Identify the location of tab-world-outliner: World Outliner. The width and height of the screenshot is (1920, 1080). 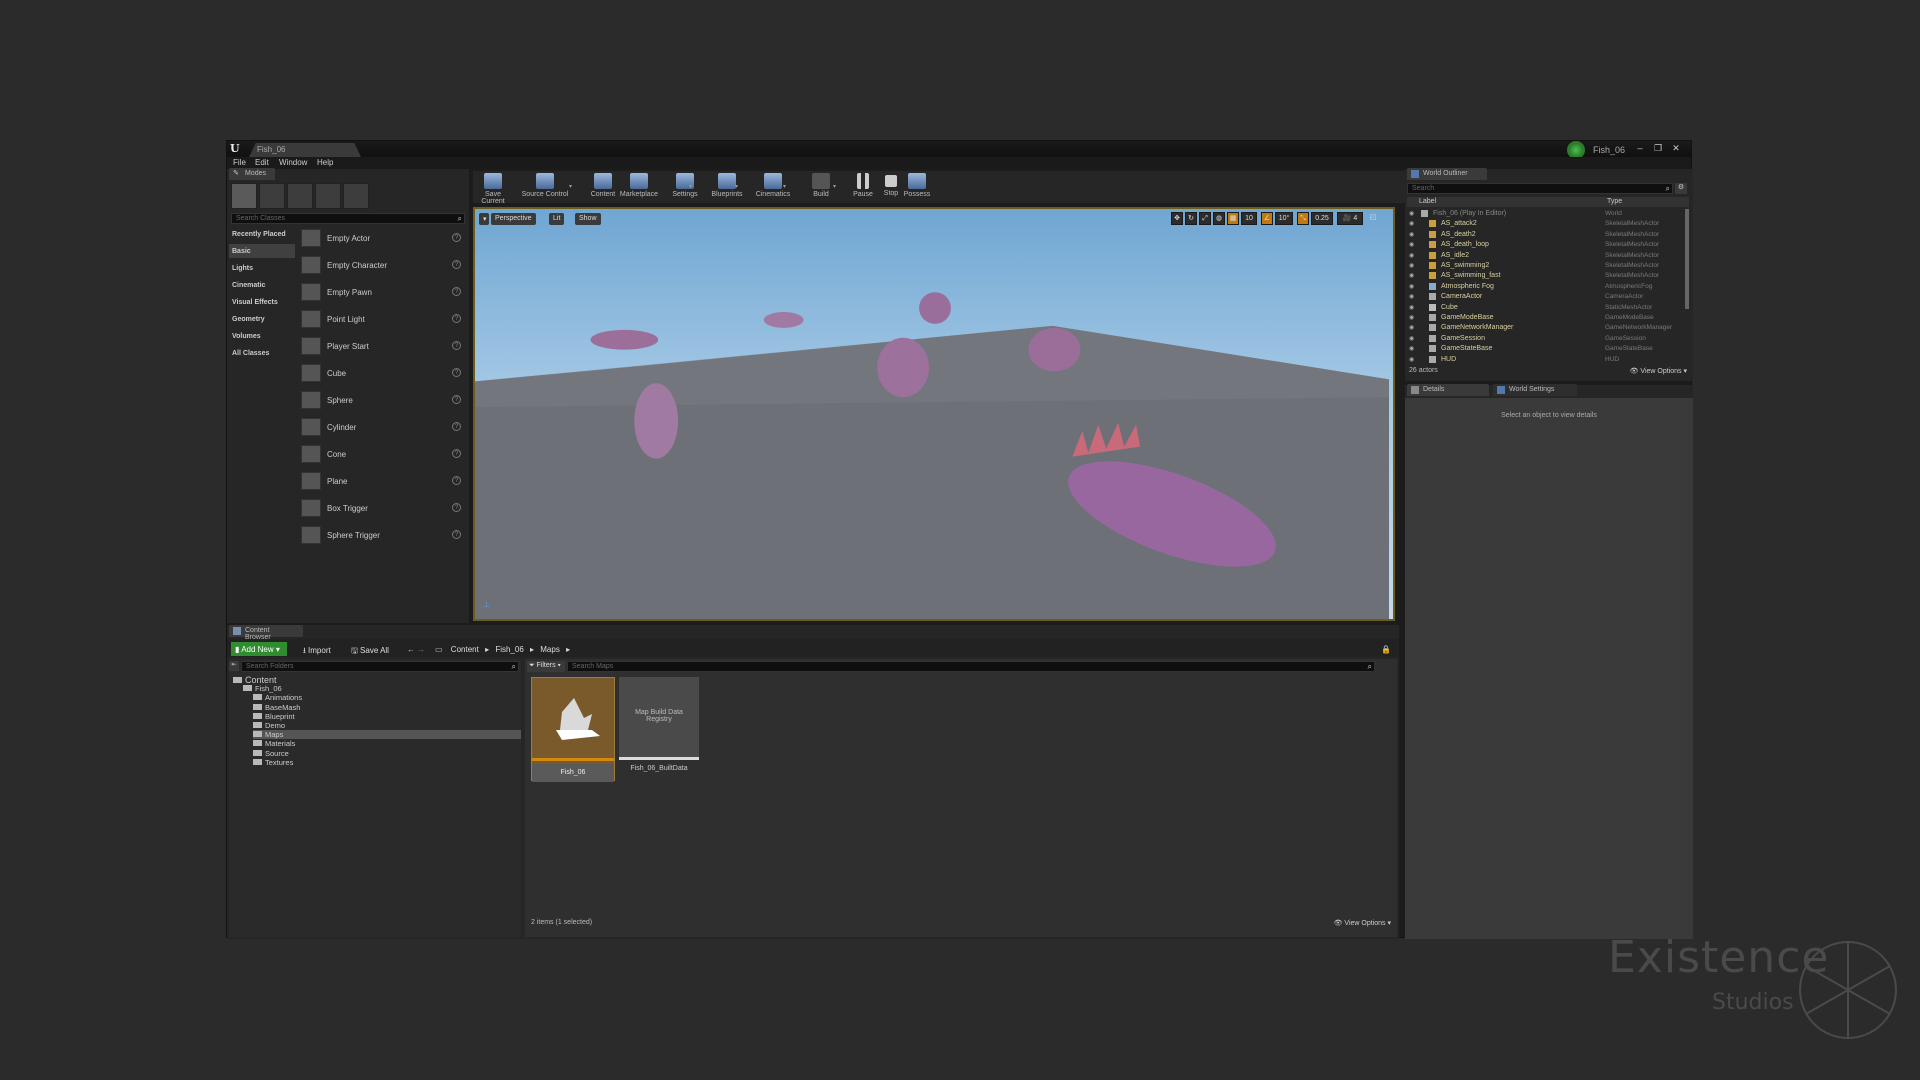
(1447, 174).